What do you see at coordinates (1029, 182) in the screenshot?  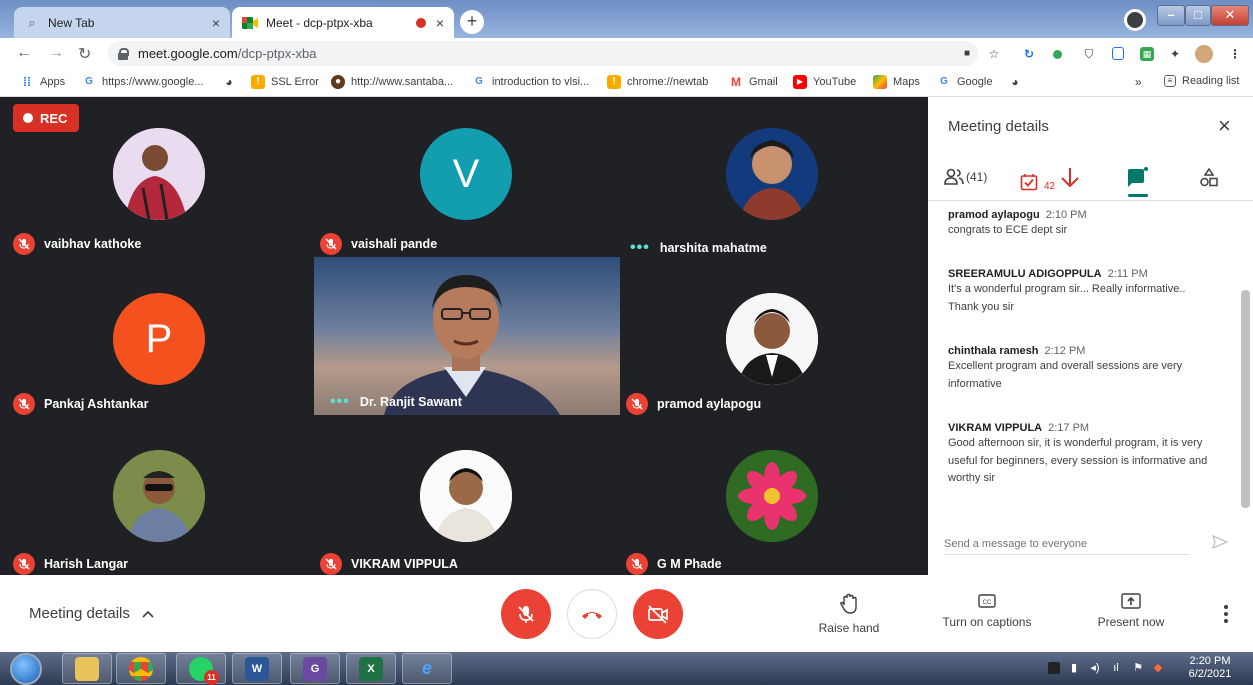 I see `task-icon` at bounding box center [1029, 182].